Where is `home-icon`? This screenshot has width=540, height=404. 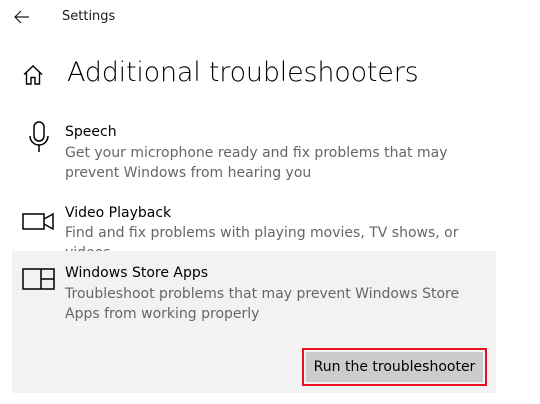 home-icon is located at coordinates (33, 75).